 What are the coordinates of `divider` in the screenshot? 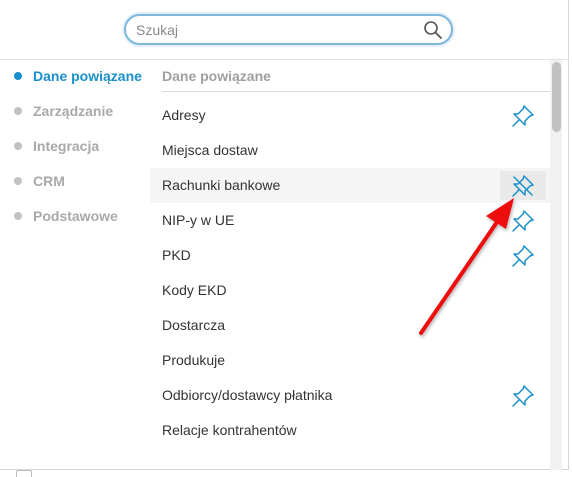 It's located at (284, 59).